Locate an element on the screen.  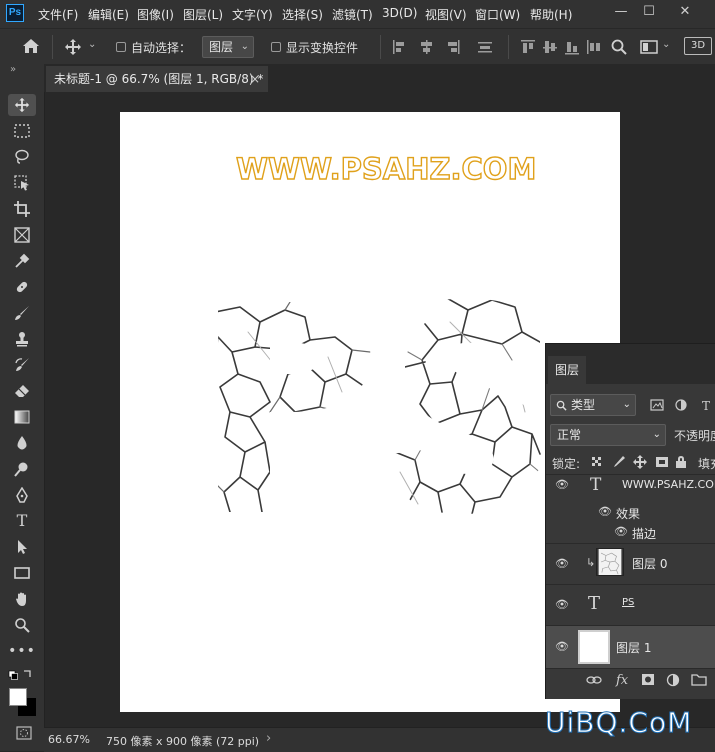
move-tool is located at coordinates (22, 105).